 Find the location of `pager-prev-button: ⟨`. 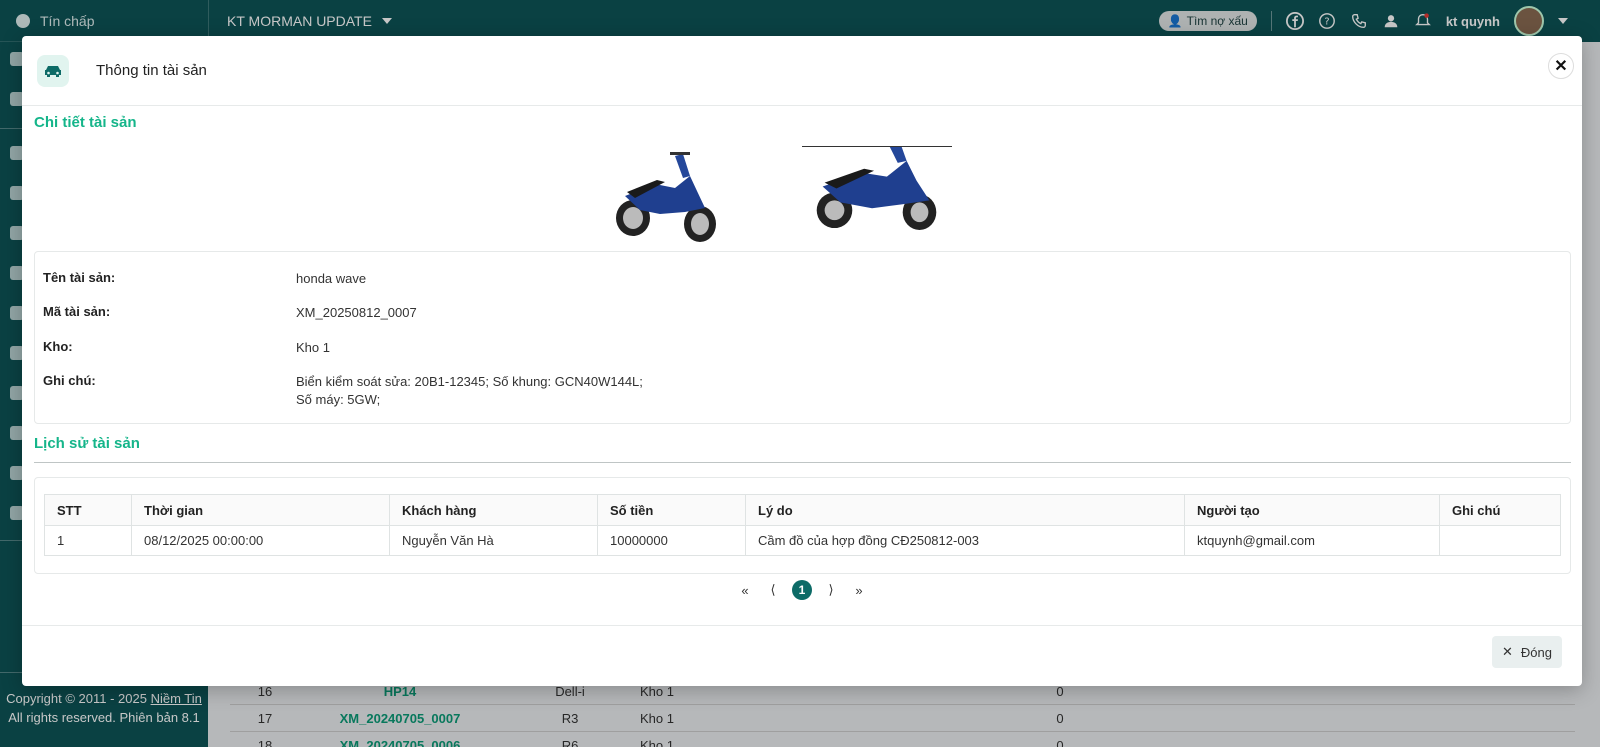

pager-prev-button: ⟨ is located at coordinates (773, 590).